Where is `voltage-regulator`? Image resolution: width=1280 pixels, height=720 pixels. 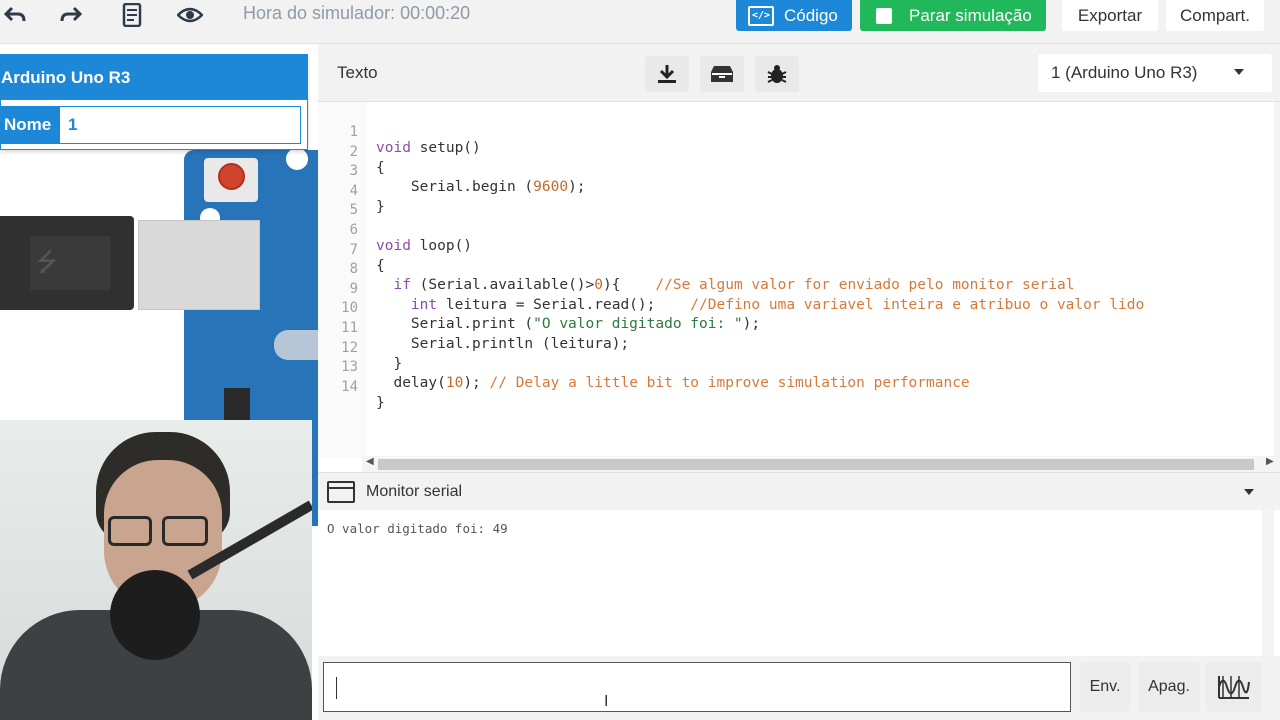
voltage-regulator is located at coordinates (237, 406).